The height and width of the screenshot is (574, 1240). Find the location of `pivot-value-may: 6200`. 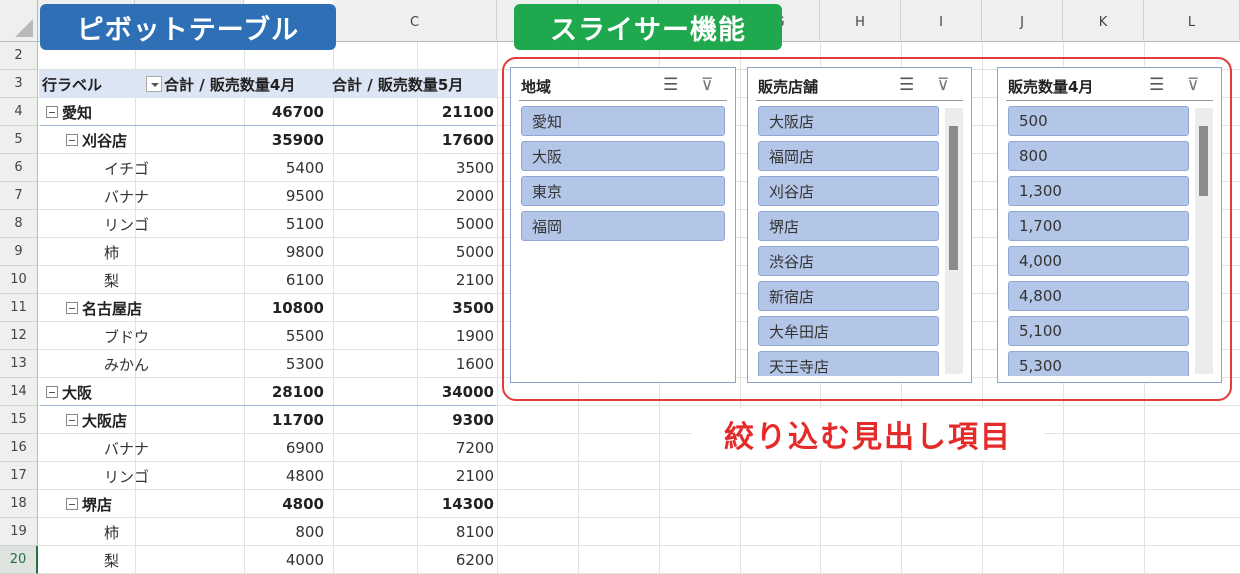

pivot-value-may: 6200 is located at coordinates (474, 560).